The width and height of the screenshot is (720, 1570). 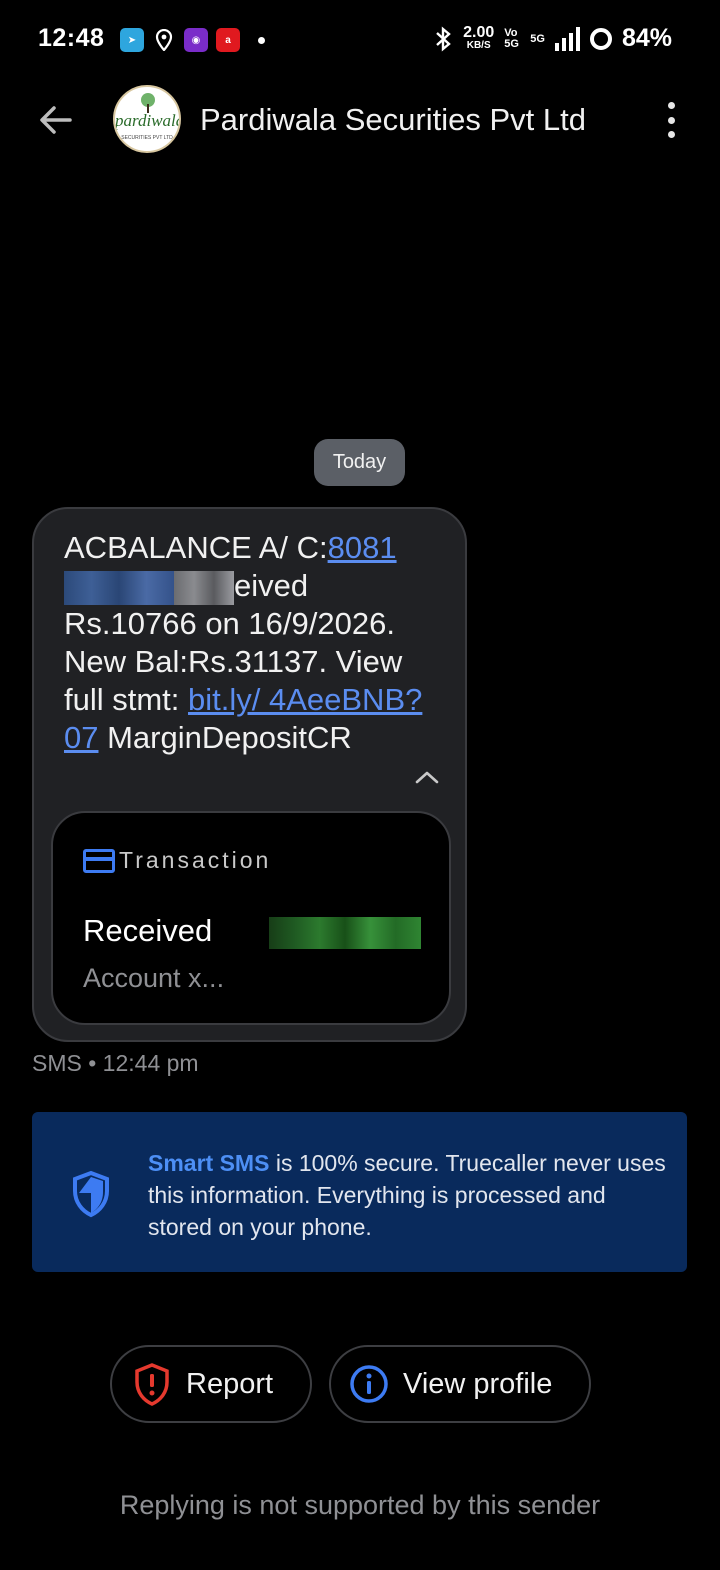 I want to click on shield-icon, so click(x=91, y=1194).